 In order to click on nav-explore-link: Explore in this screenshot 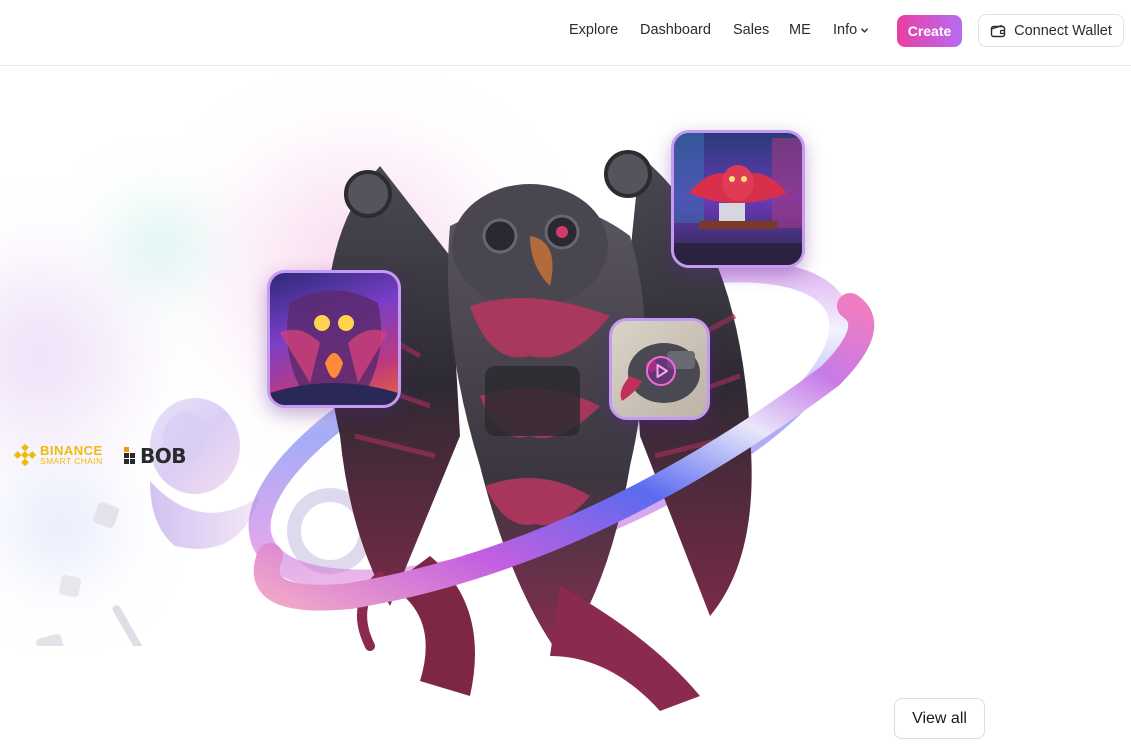, I will do `click(593, 30)`.